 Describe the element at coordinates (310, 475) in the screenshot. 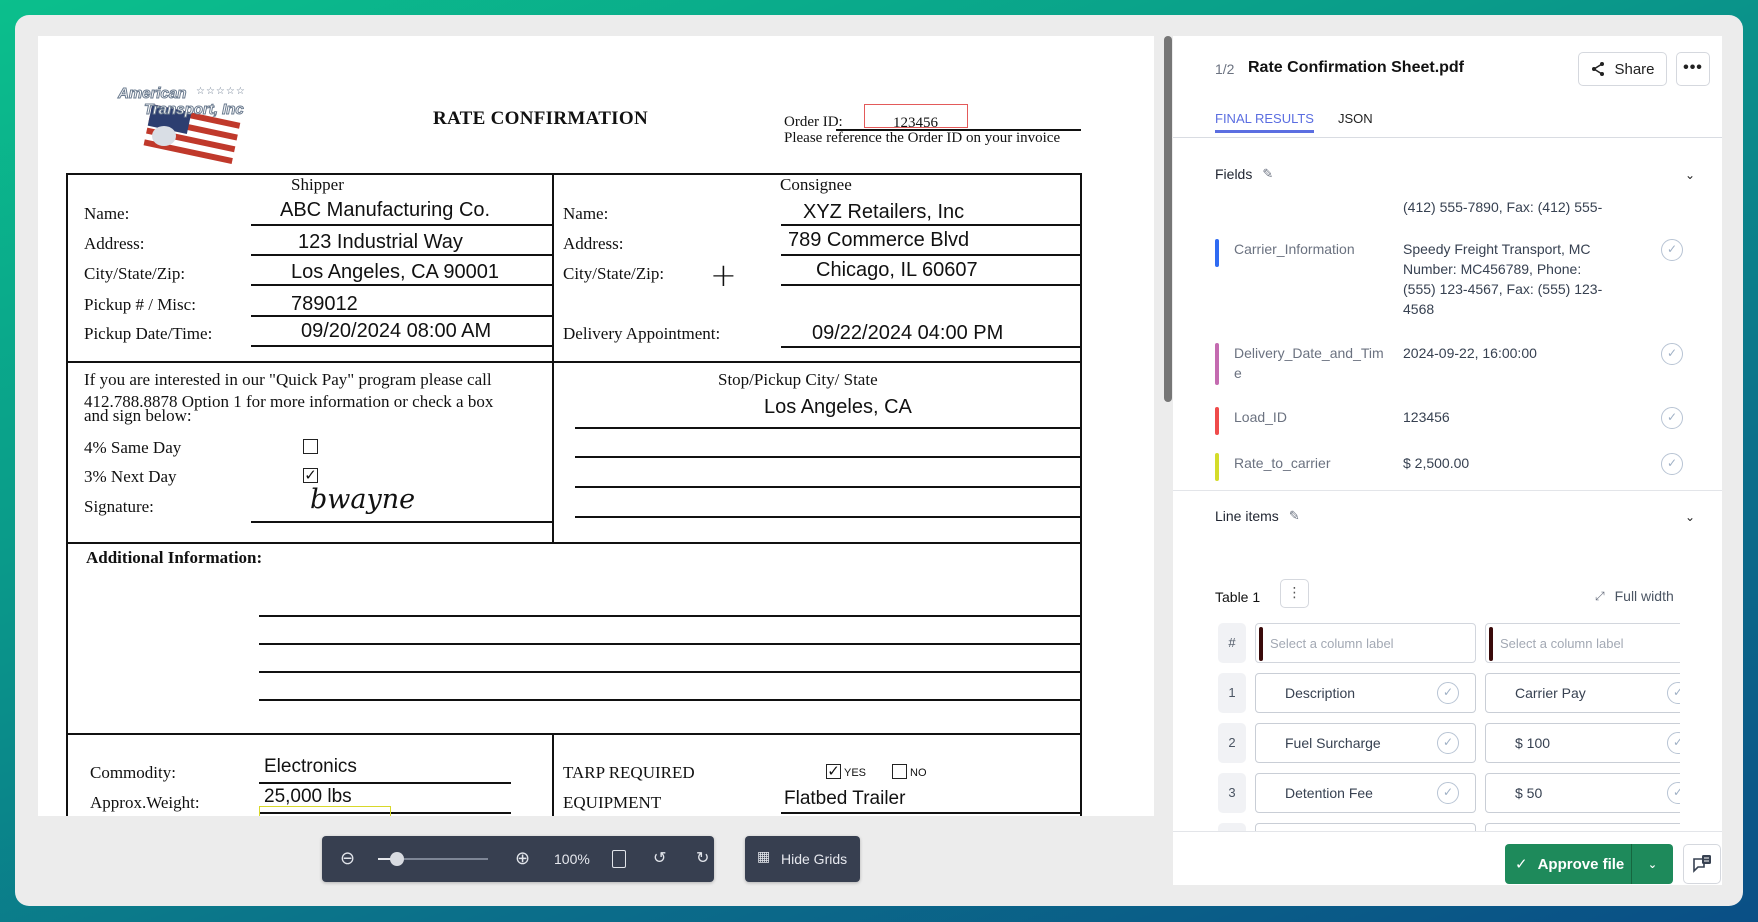

I see `next-day-checkbox: ✓` at that location.